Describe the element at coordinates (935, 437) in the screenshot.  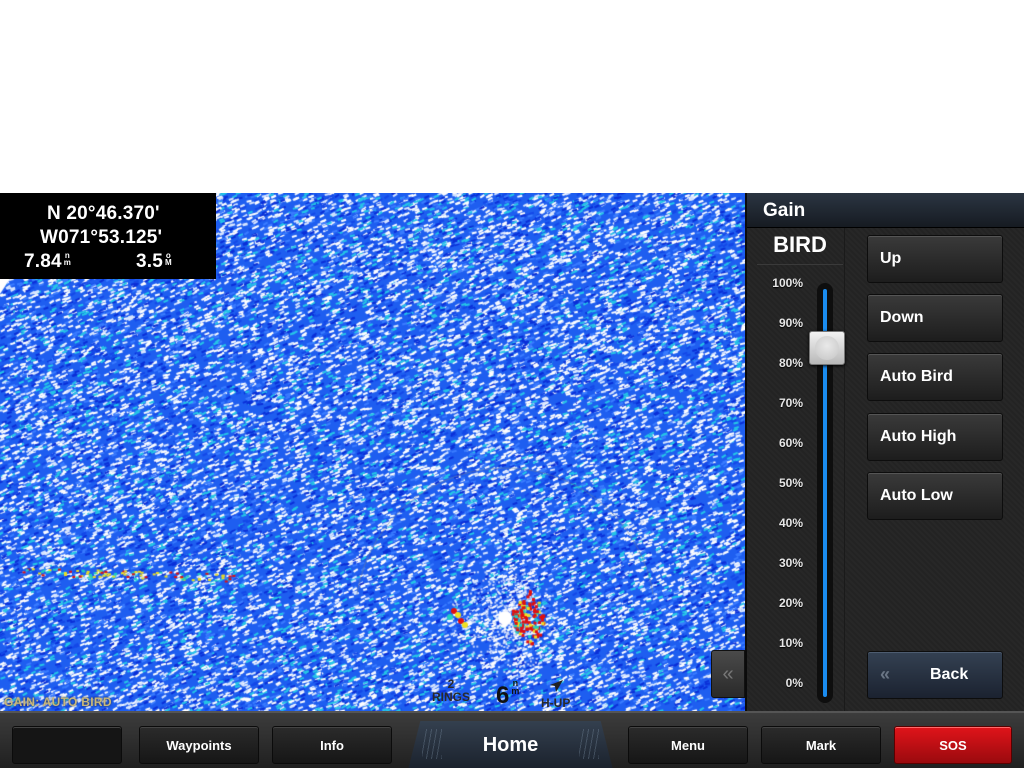
I see `auto-high-button: Auto High` at that location.